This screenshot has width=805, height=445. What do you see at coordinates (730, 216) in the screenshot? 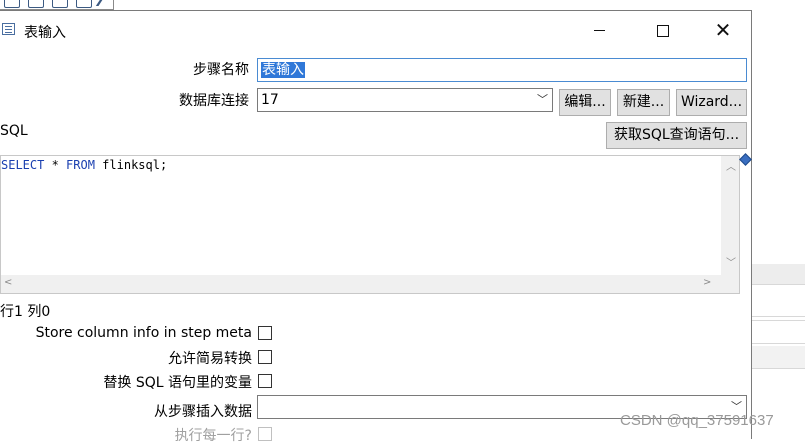
I see `vertical-scrollbar: ︿ ﹀` at bounding box center [730, 216].